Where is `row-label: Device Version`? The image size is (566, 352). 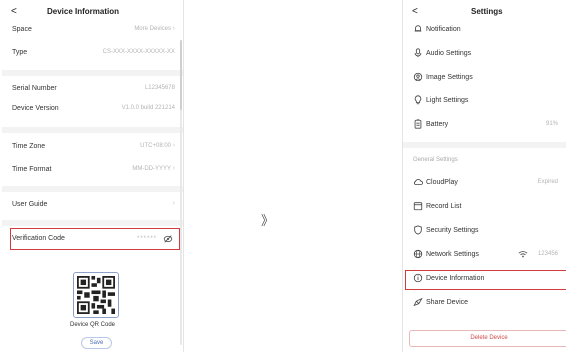 row-label: Device Version is located at coordinates (35, 108).